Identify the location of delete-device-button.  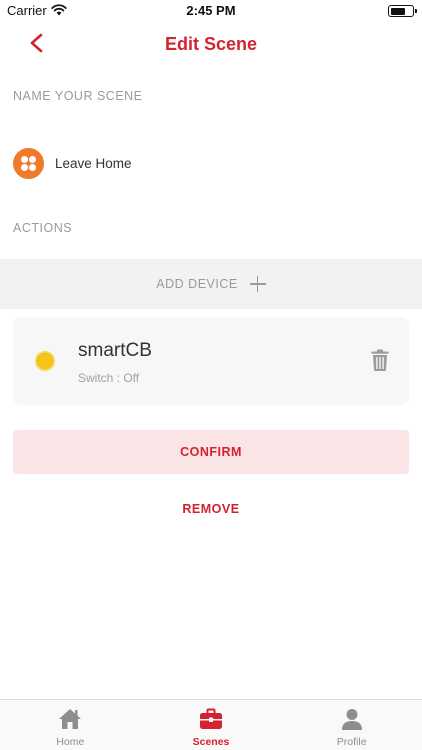
(380, 360).